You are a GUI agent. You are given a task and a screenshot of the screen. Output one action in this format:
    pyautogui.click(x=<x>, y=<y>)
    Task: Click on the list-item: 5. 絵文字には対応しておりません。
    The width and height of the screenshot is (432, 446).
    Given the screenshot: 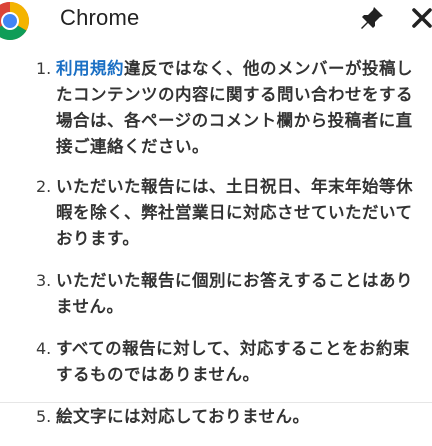 What is the action you would take?
    pyautogui.click(x=216, y=417)
    